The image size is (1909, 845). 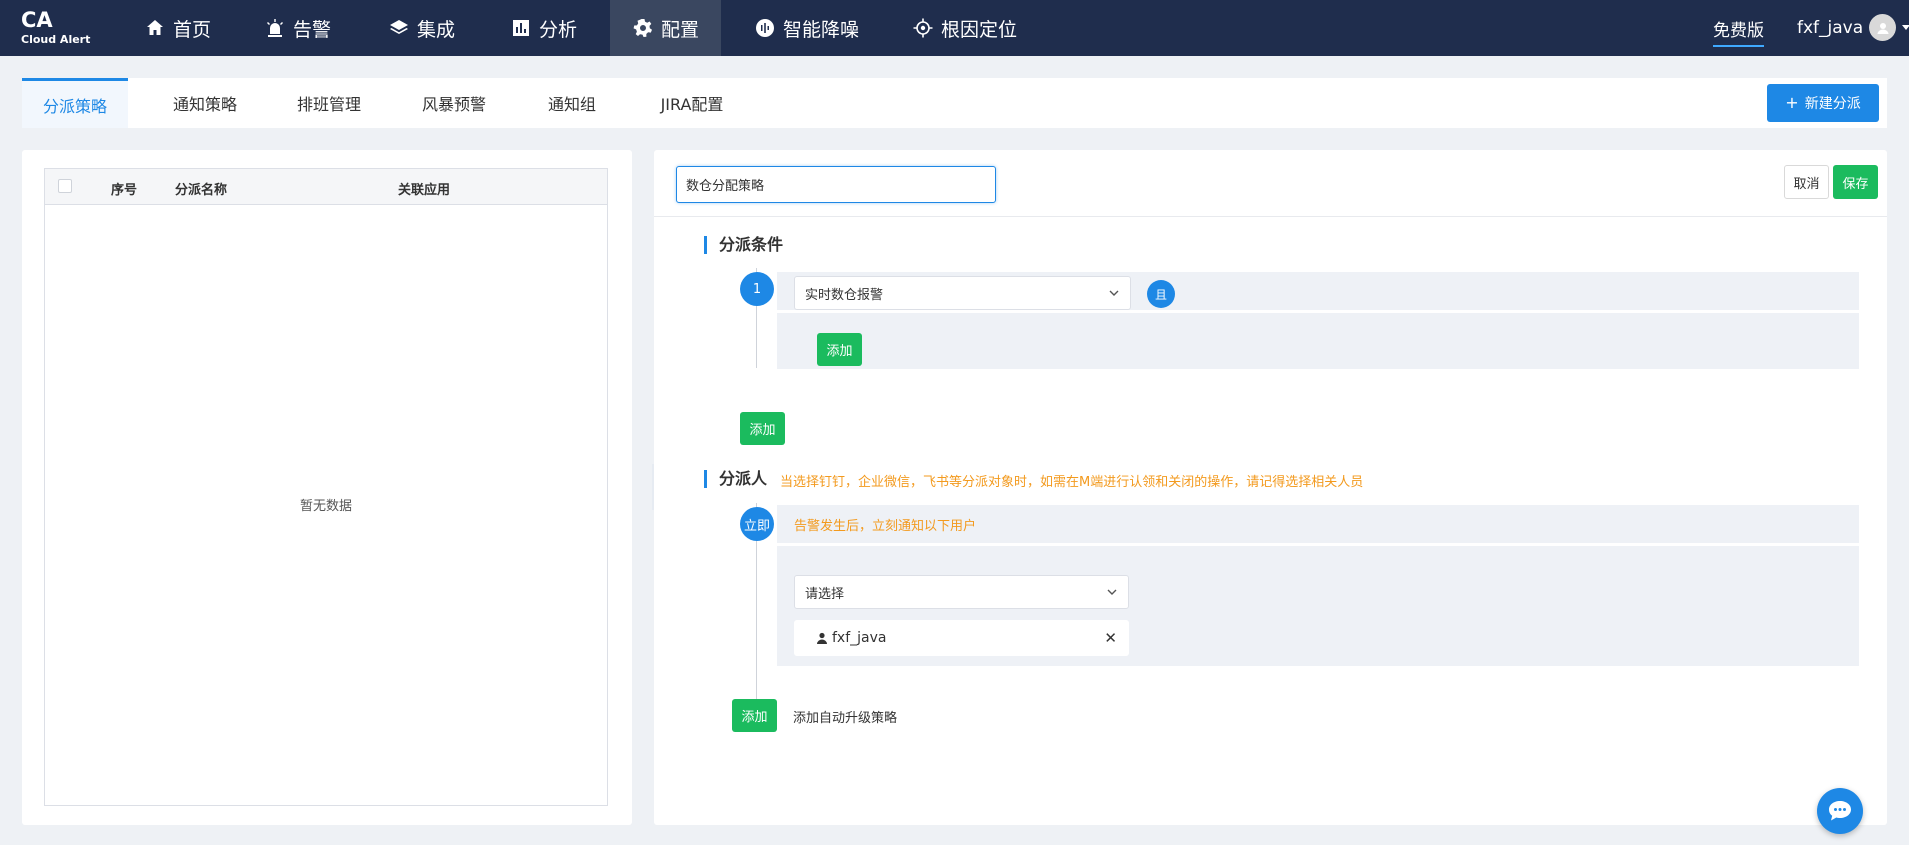 What do you see at coordinates (56, 27) in the screenshot?
I see `logo: CA Cloud Alert` at bounding box center [56, 27].